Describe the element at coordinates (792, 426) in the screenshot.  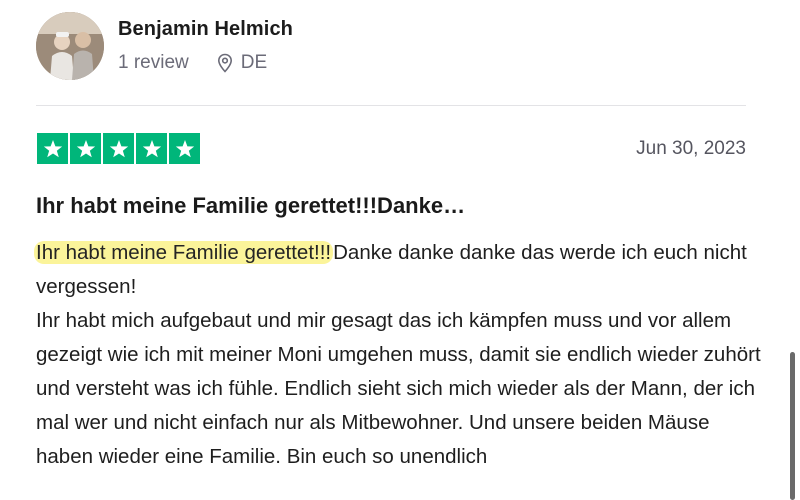
I see `scrollbar-thumb` at that location.